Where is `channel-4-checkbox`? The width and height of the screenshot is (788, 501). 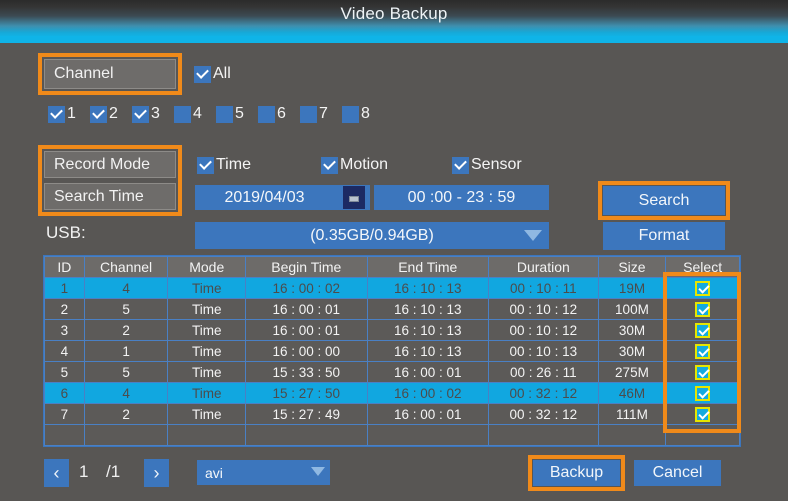
channel-4-checkbox is located at coordinates (182, 114).